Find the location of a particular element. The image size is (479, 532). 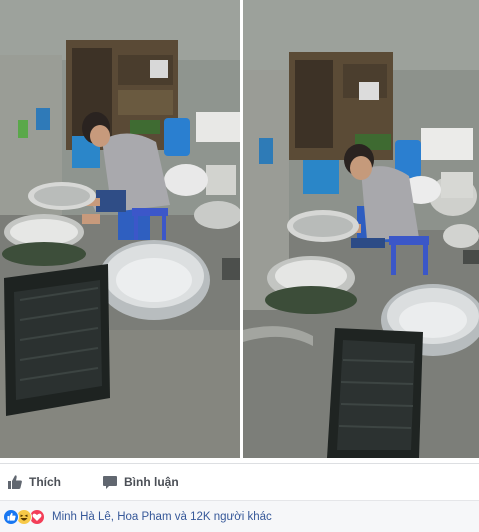

reactions-summary: Minh Hà Lê, Hoa Pham và 12K người khác is located at coordinates (239, 516).